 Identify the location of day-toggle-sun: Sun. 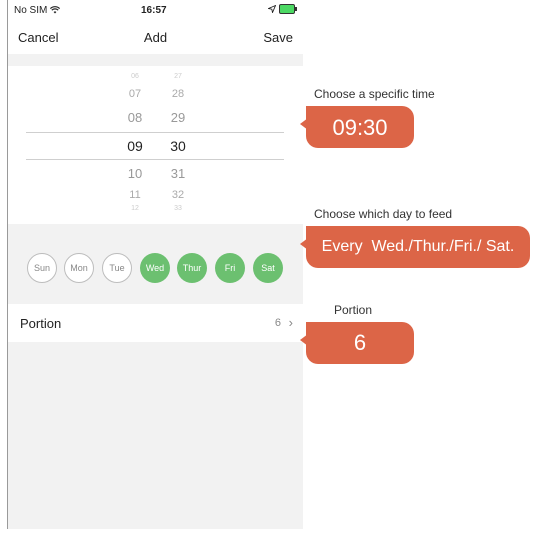
(42, 268).